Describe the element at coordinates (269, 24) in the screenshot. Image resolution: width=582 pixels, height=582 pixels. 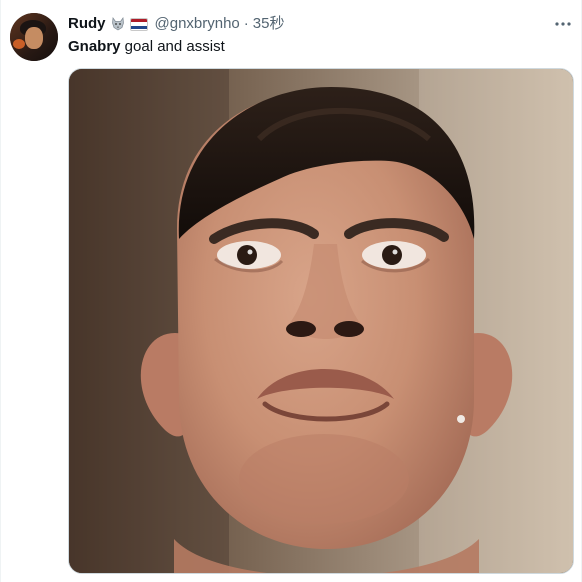
I see `timestamp: 35秒` at that location.